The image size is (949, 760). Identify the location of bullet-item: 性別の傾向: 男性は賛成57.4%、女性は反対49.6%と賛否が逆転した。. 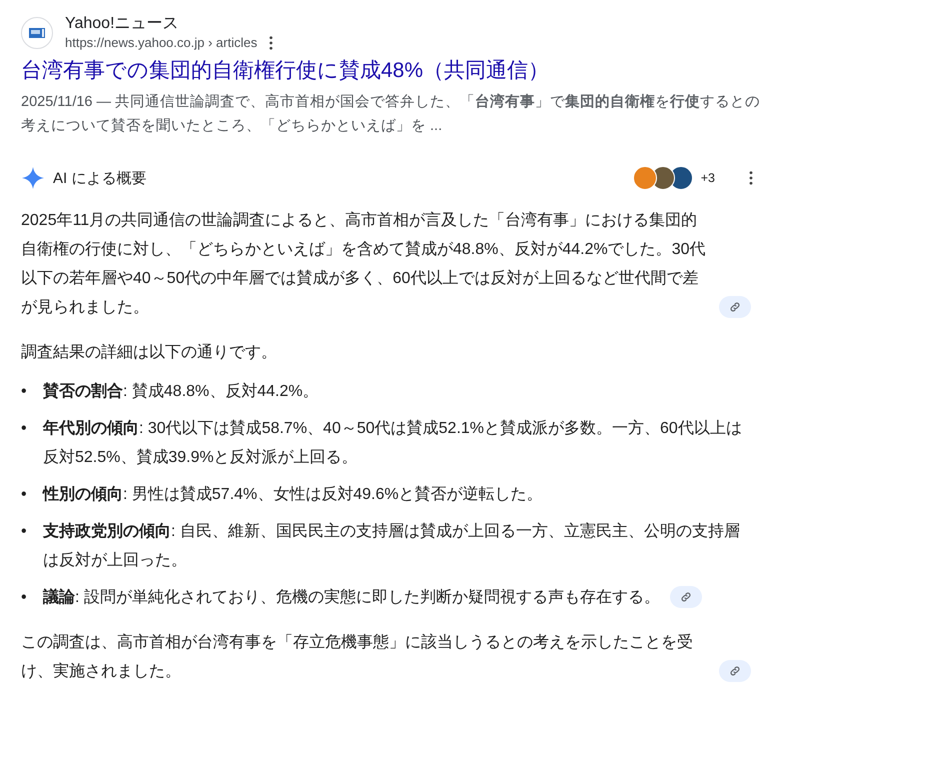
(293, 494).